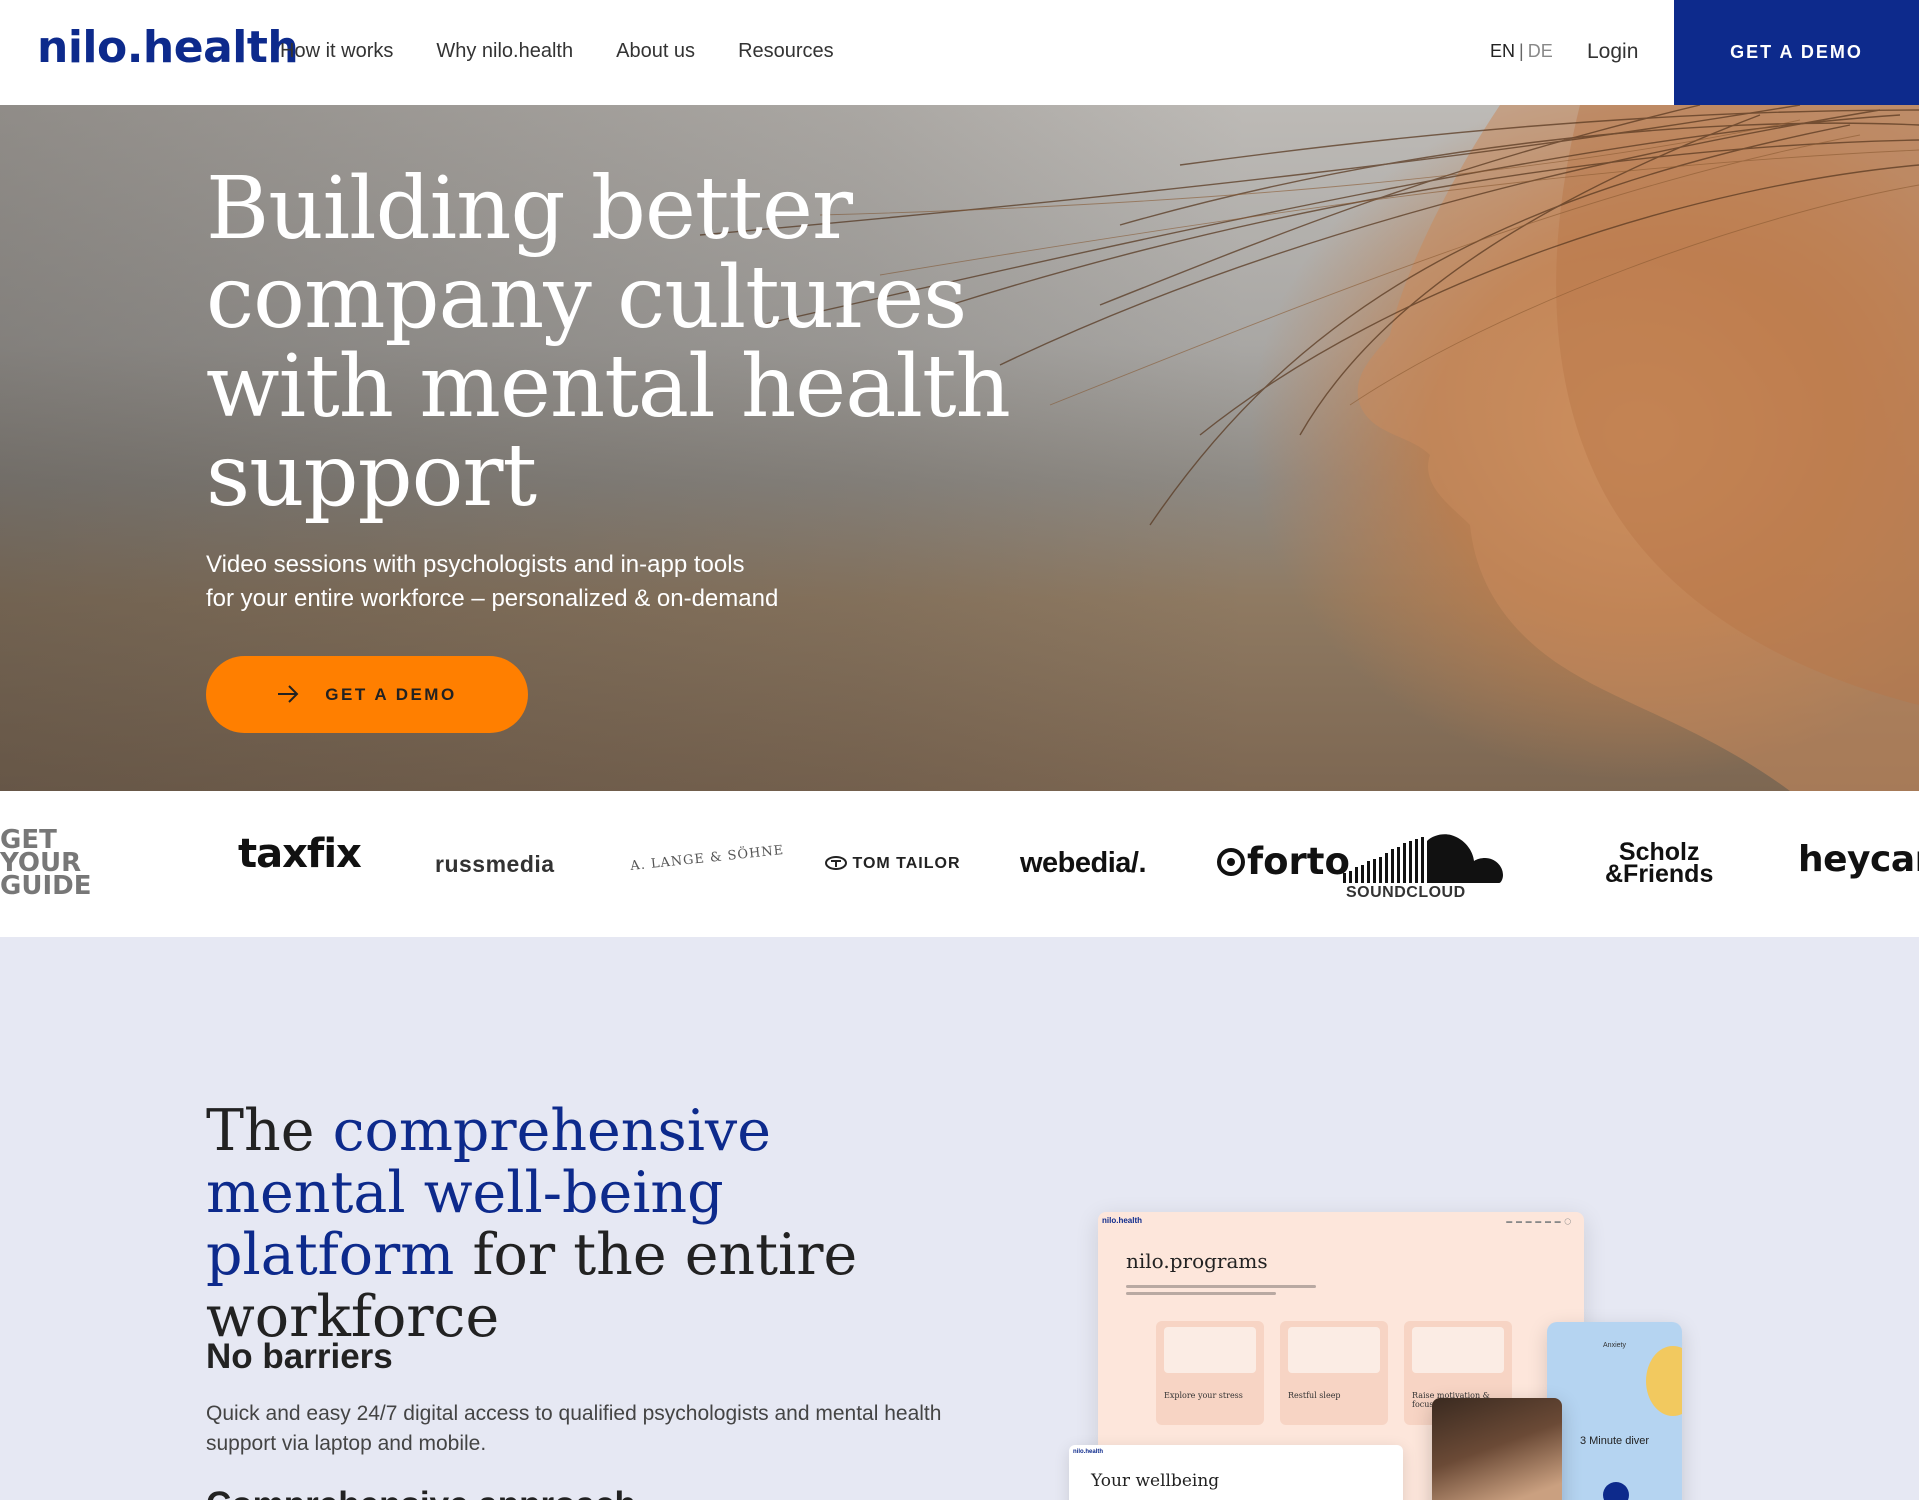 Image resolution: width=1919 pixels, height=1500 pixels. Describe the element at coordinates (655, 51) in the screenshot. I see `nav-link-about-us: About us` at that location.